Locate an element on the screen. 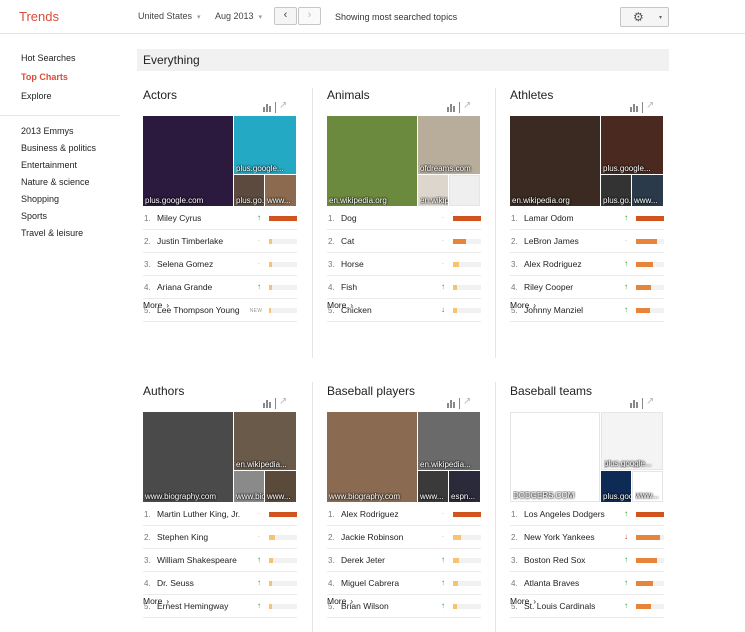  card-title: Actors is located at coordinates (160, 95).